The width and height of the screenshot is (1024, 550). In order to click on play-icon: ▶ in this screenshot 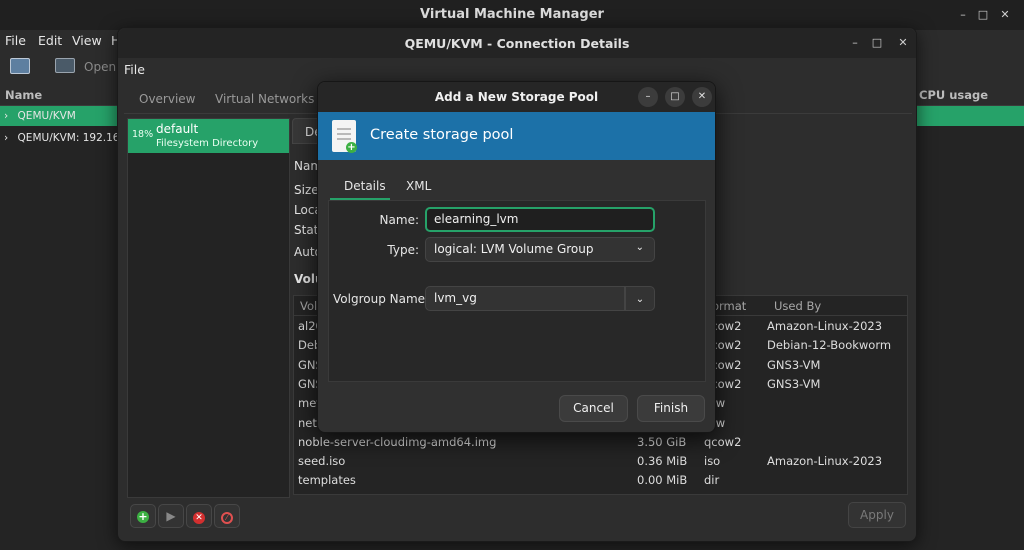, I will do `click(171, 516)`.